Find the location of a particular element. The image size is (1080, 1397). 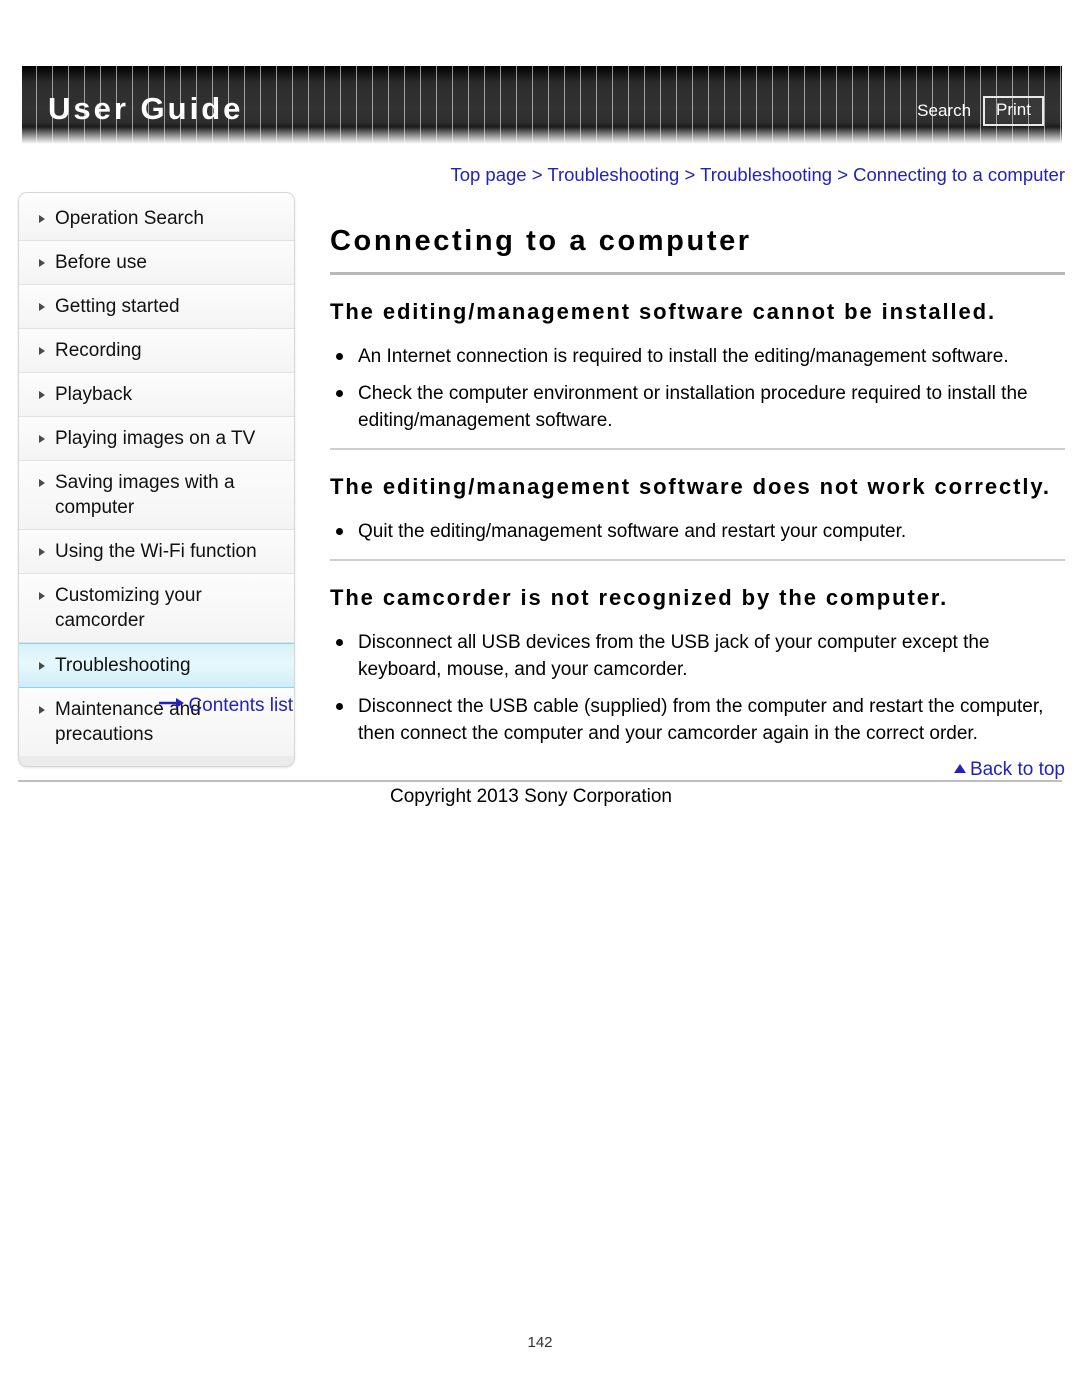

sidebar-item-before-use: Before use is located at coordinates (156, 263).